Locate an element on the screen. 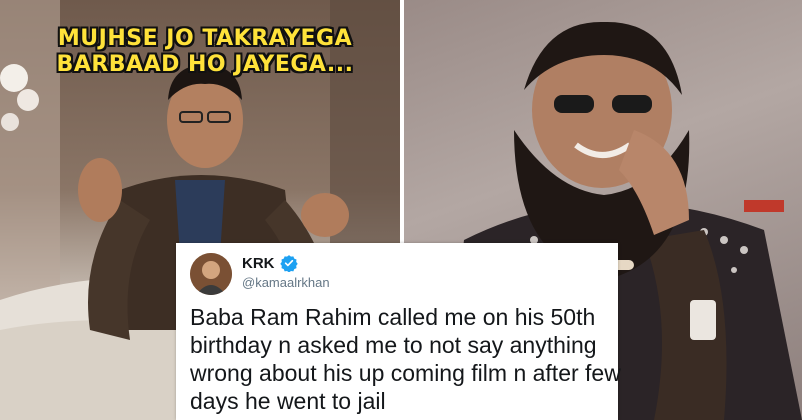 Image resolution: width=802 pixels, height=420 pixels. tweet-author-handle: @kamaalrkhan is located at coordinates (286, 282).